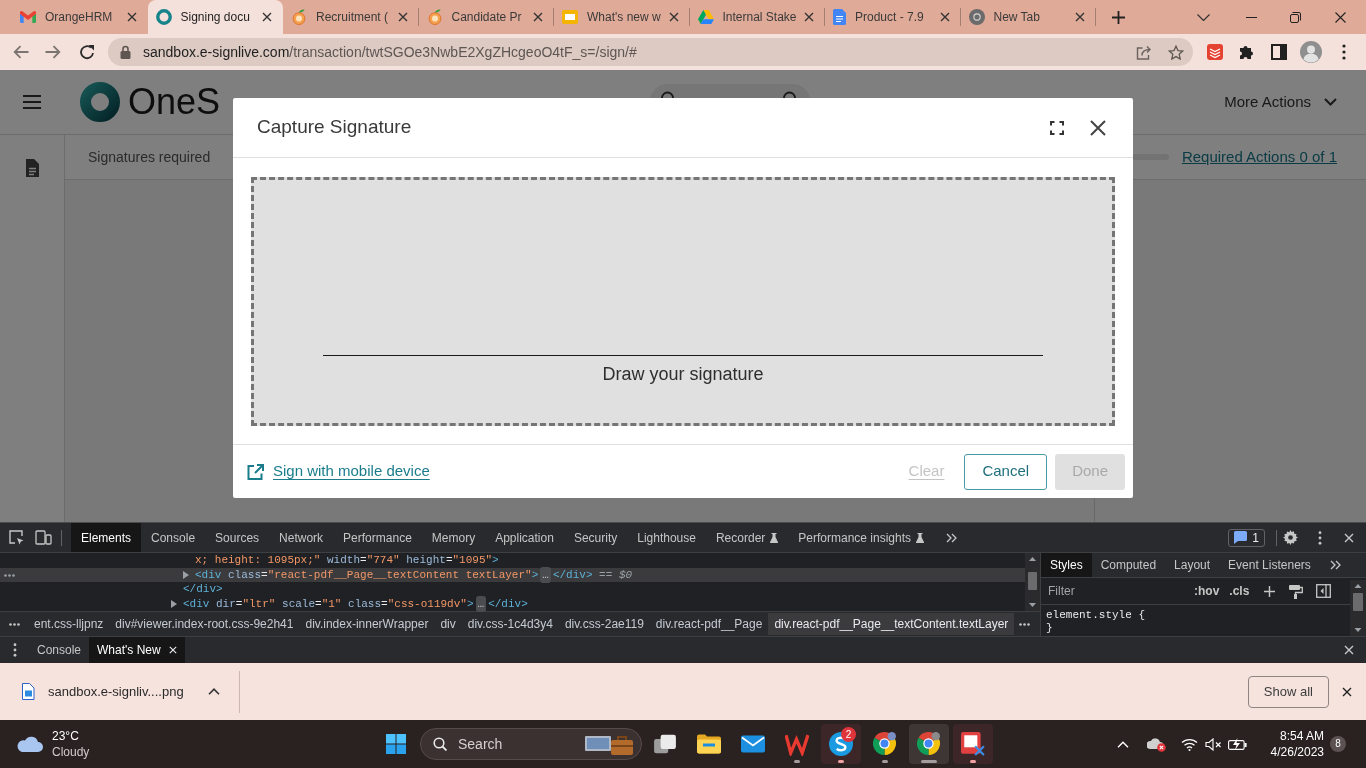 The height and width of the screenshot is (768, 1366). What do you see at coordinates (486, 17) in the screenshot?
I see `browser-tab: Candidate Pr` at bounding box center [486, 17].